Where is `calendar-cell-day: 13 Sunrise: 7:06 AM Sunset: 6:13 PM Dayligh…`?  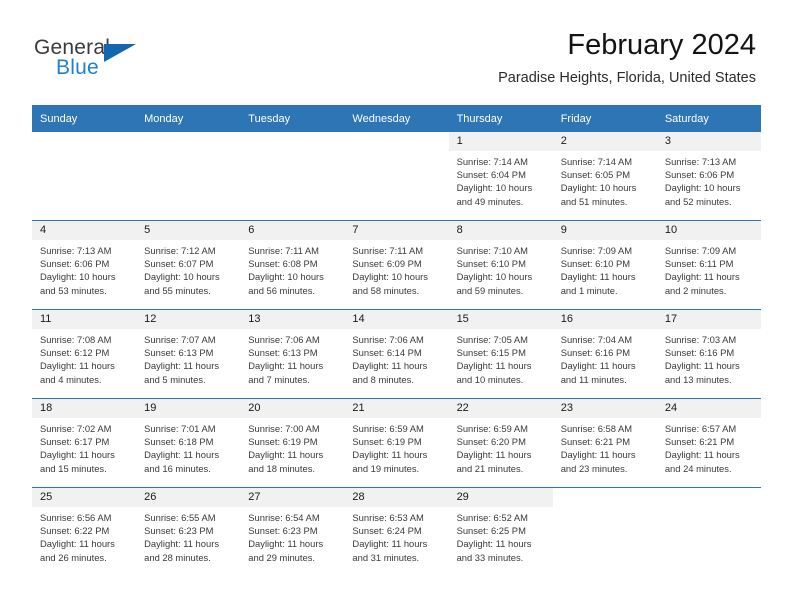
calendar-cell-day: 13 Sunrise: 7:06 AM Sunset: 6:13 PM Dayligh… is located at coordinates (292, 354).